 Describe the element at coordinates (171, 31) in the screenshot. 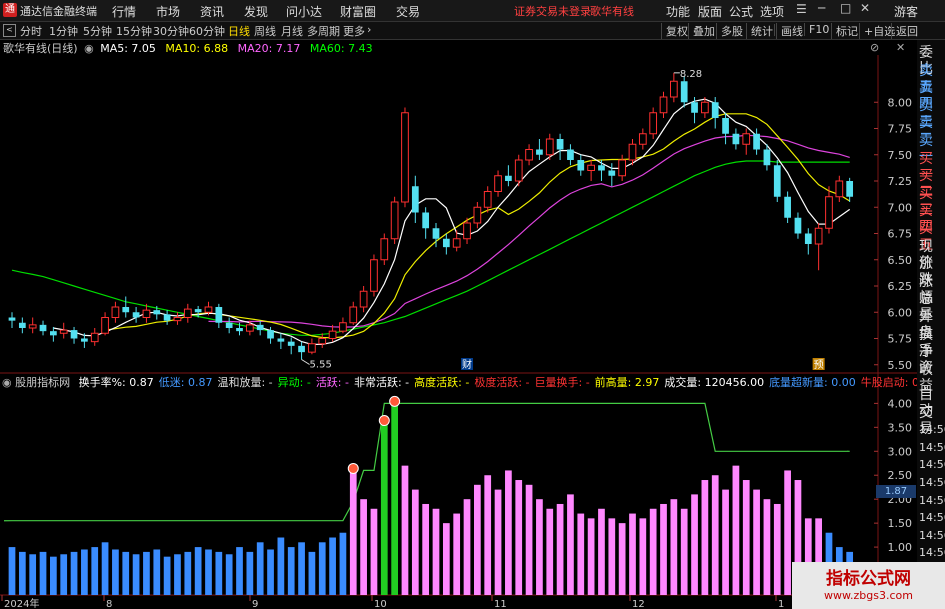

I see `period-tab: 30分钟` at that location.